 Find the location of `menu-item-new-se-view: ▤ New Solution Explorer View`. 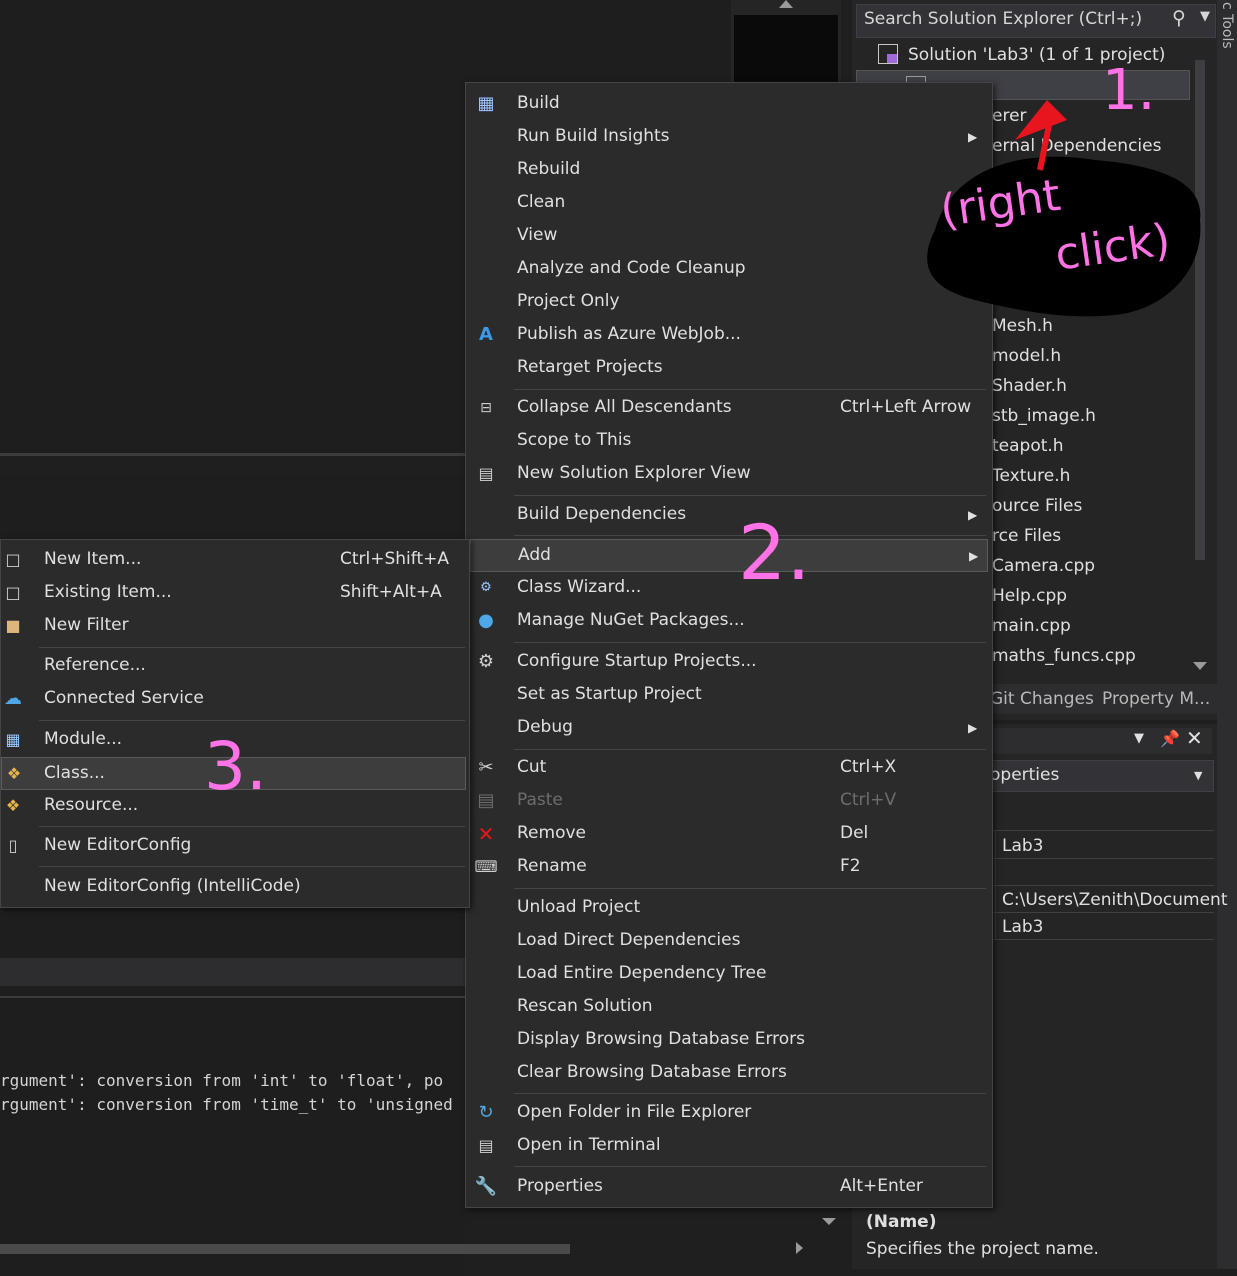

menu-item-new-se-view: ▤ New Solution Explorer View is located at coordinates (728, 474).